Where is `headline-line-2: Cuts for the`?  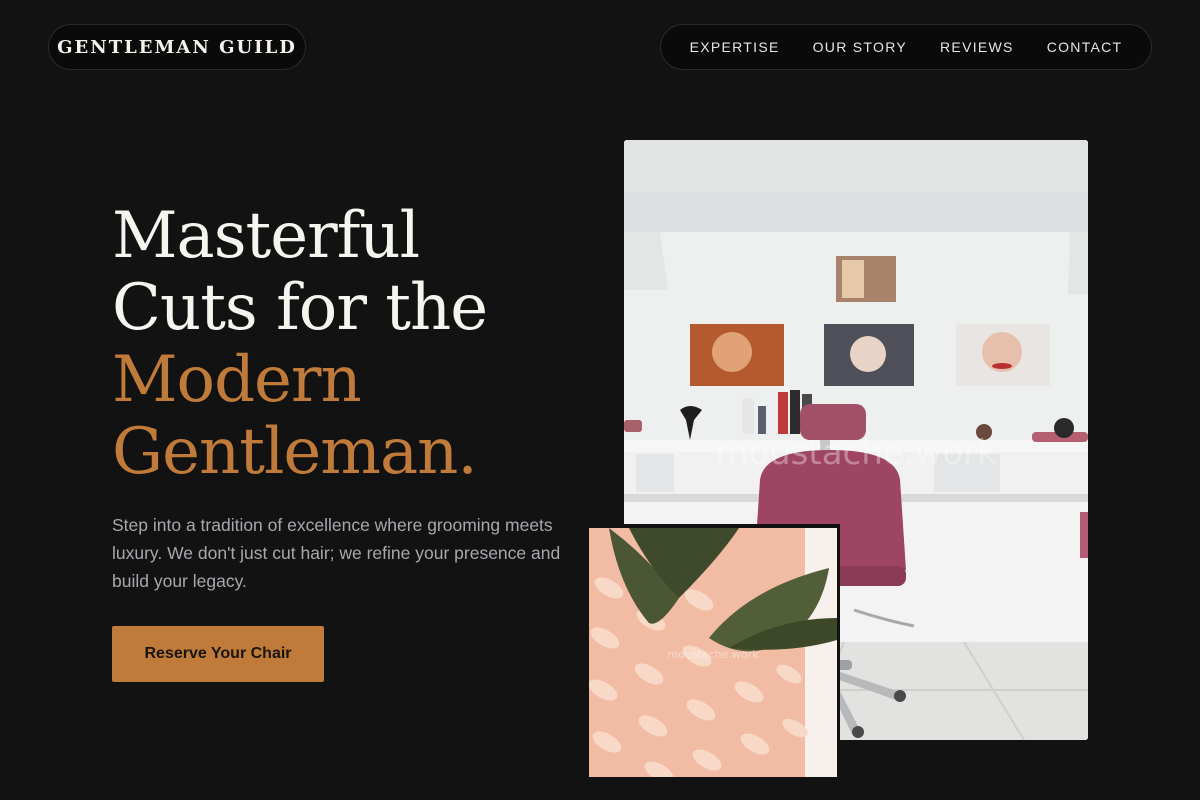
headline-line-2: Cuts for the is located at coordinates (300, 308).